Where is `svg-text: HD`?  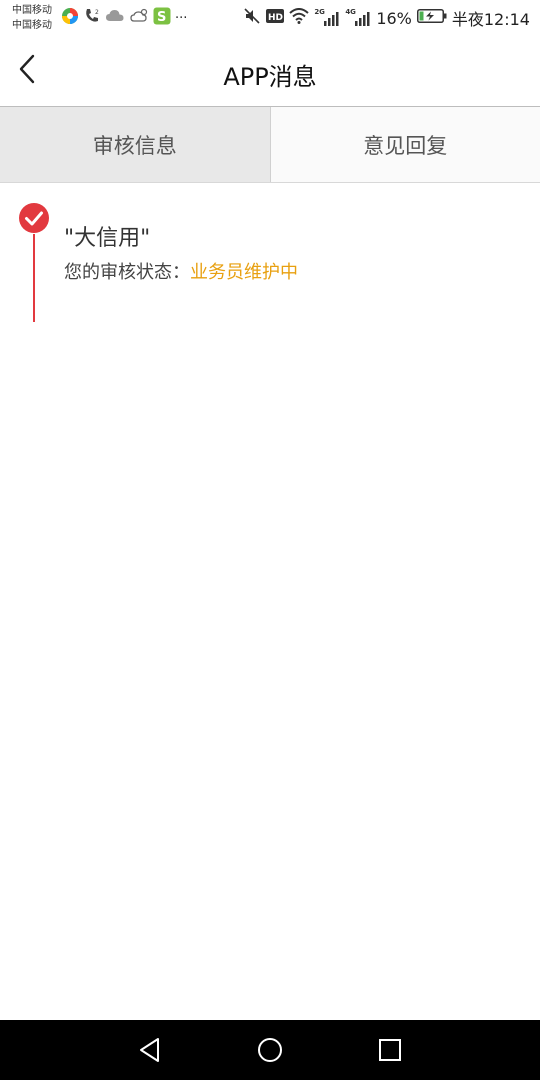 svg-text: HD is located at coordinates (275, 18).